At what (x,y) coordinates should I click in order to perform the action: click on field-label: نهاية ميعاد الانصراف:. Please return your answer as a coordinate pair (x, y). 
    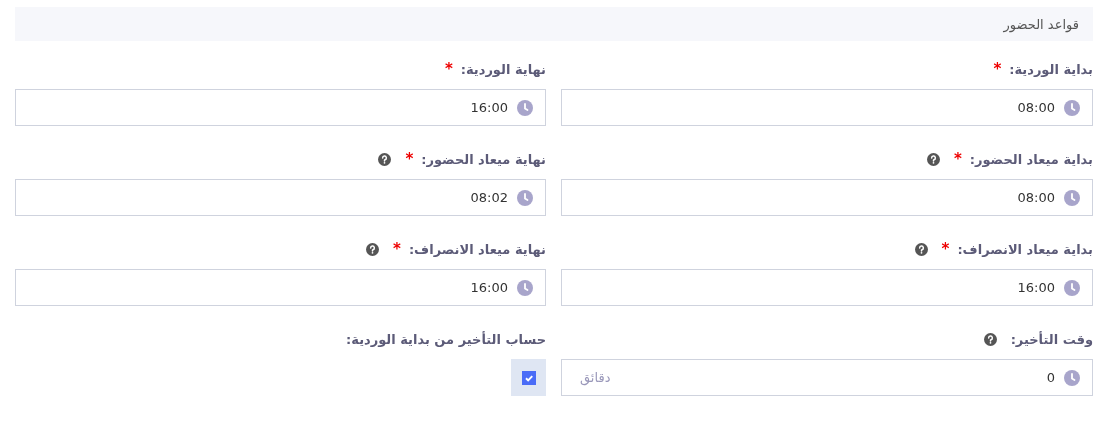
    Looking at the image, I should click on (477, 249).